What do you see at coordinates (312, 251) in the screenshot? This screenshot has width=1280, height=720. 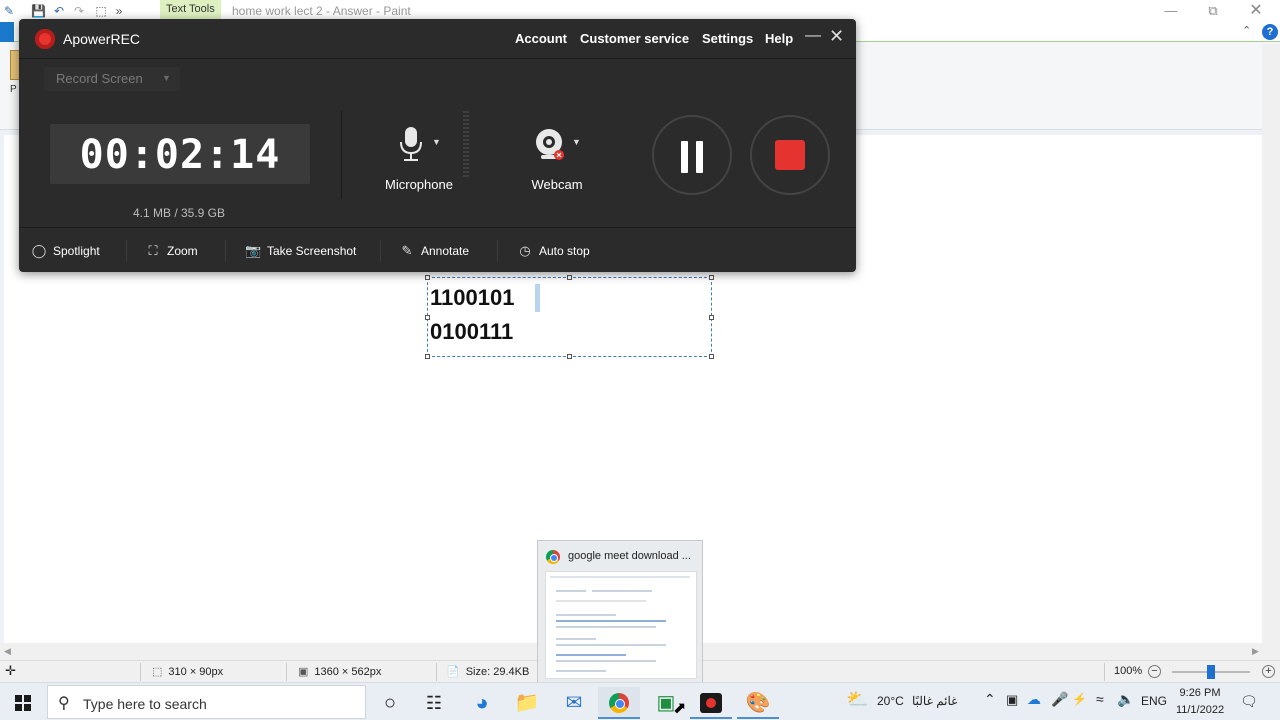 I see `take-screenshot-label: Take Screenshot` at bounding box center [312, 251].